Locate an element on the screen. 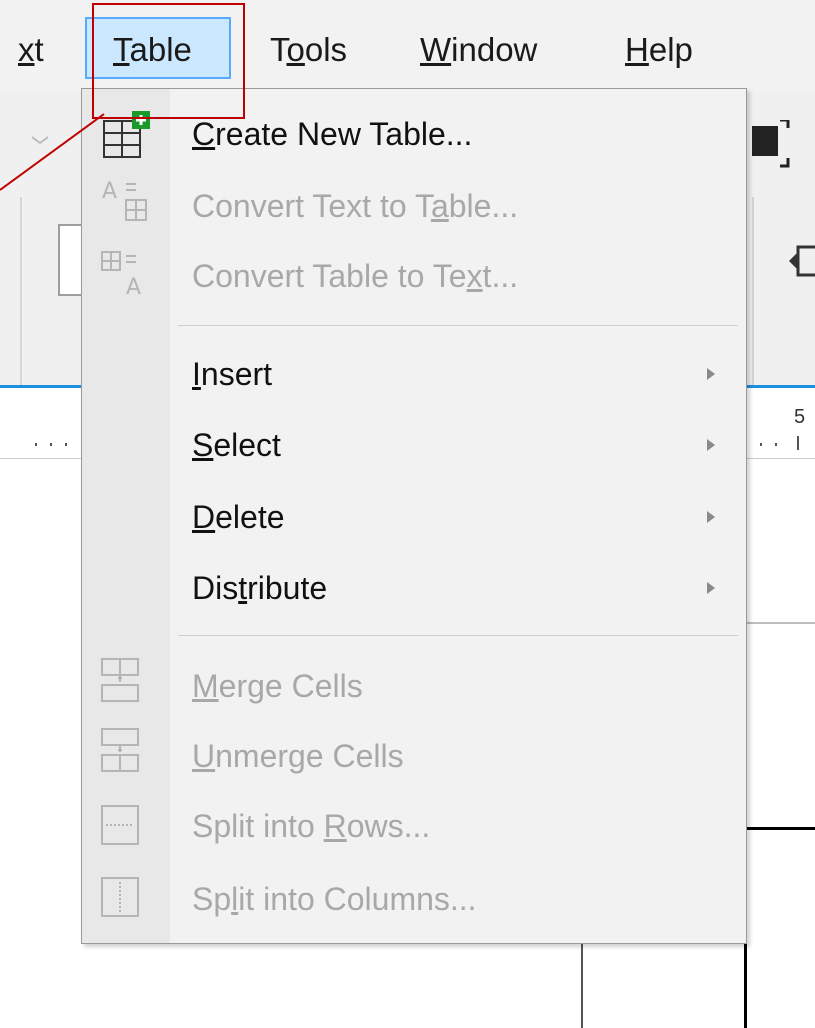  svg-text: A is located at coordinates (133, 286).